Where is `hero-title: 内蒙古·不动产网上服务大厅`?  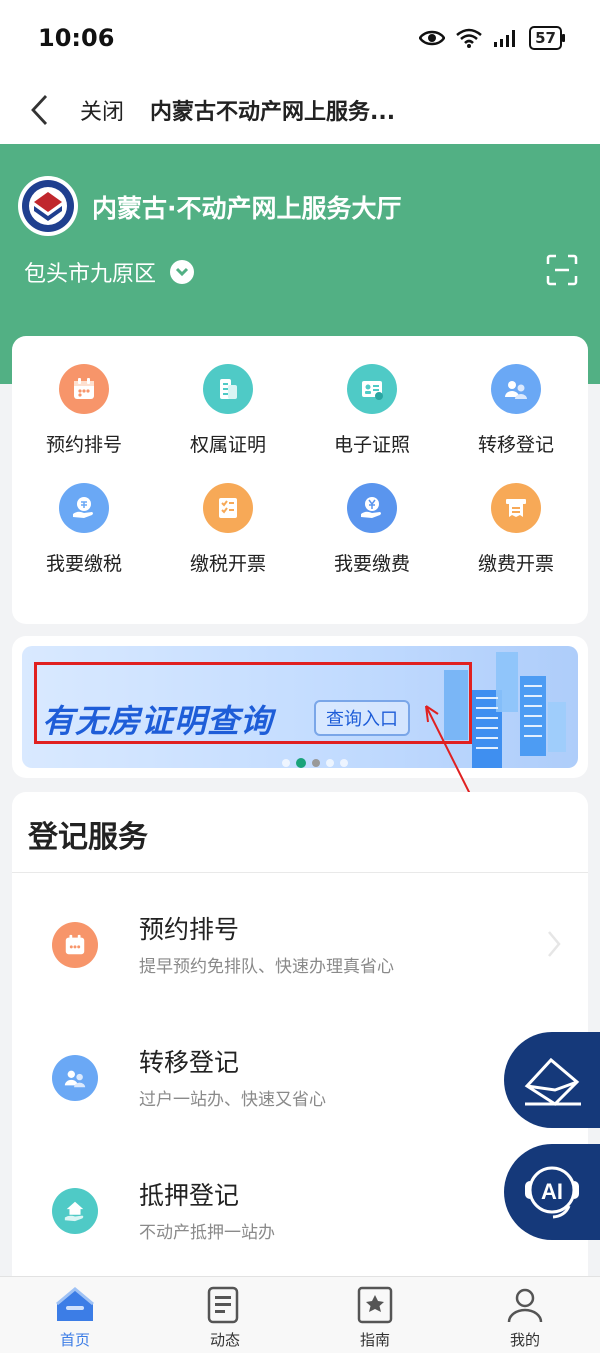
hero-title: 内蒙古·不动产网上服务大厅 is located at coordinates (247, 208).